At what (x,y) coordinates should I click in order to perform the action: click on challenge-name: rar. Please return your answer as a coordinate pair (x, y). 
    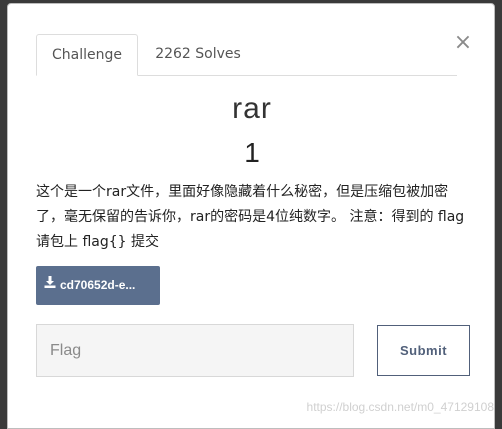
    Looking at the image, I should click on (252, 108).